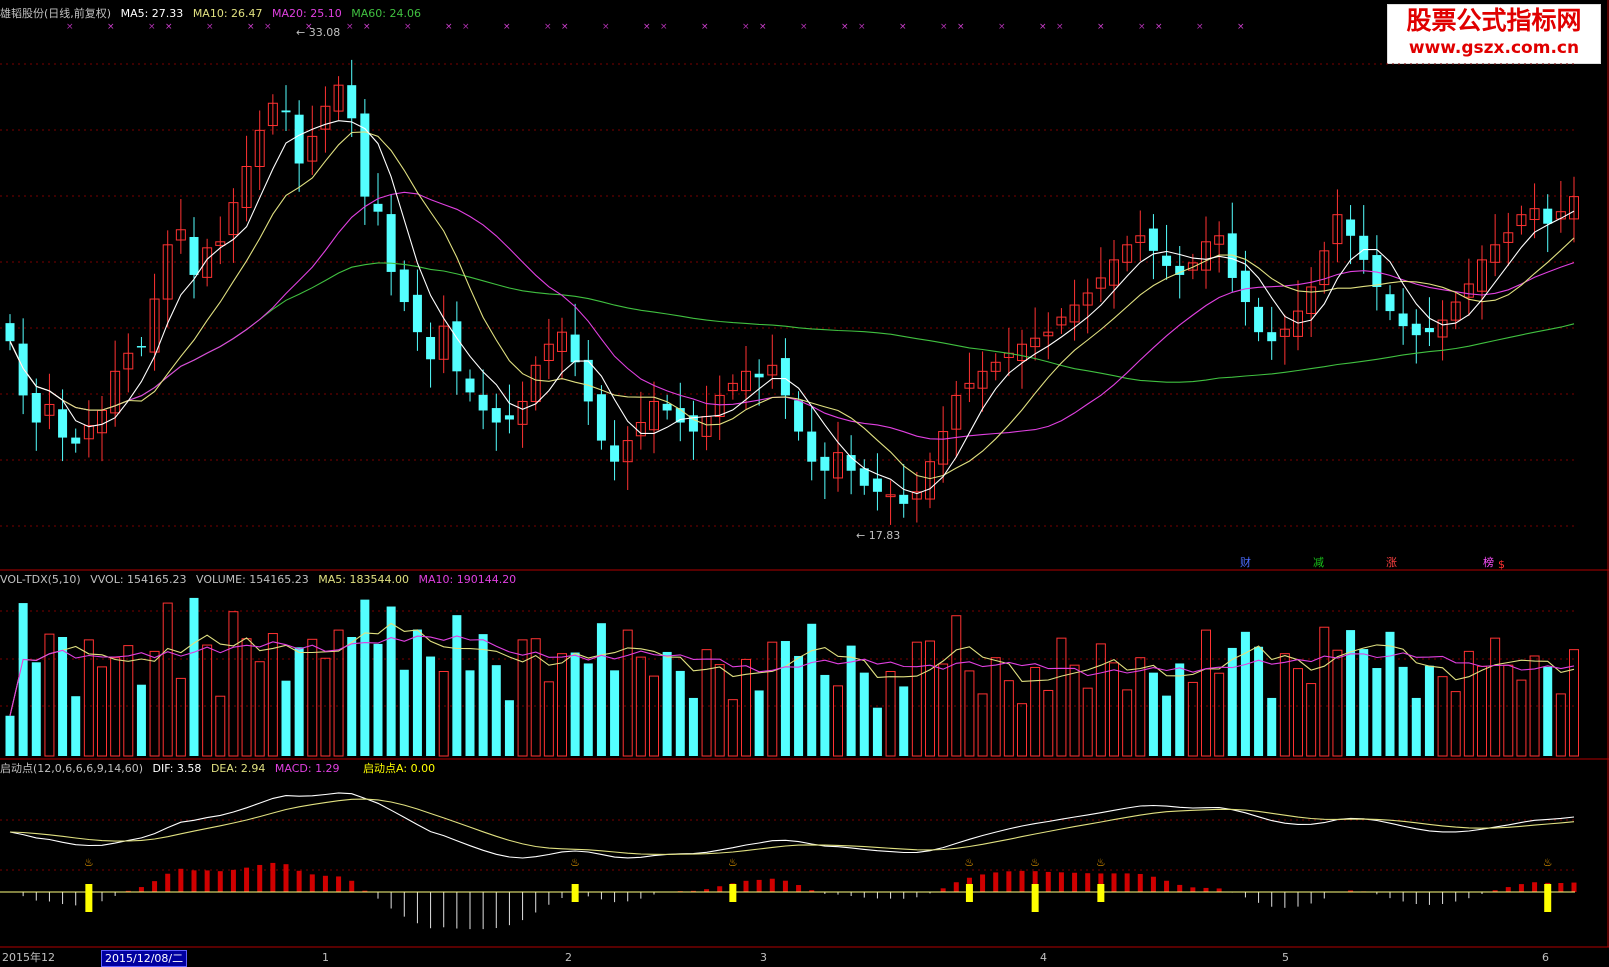 Image resolution: width=1609 pixels, height=967 pixels. Describe the element at coordinates (252, 579) in the screenshot. I see `volume-label: VOLUME: 154165.23` at that location.